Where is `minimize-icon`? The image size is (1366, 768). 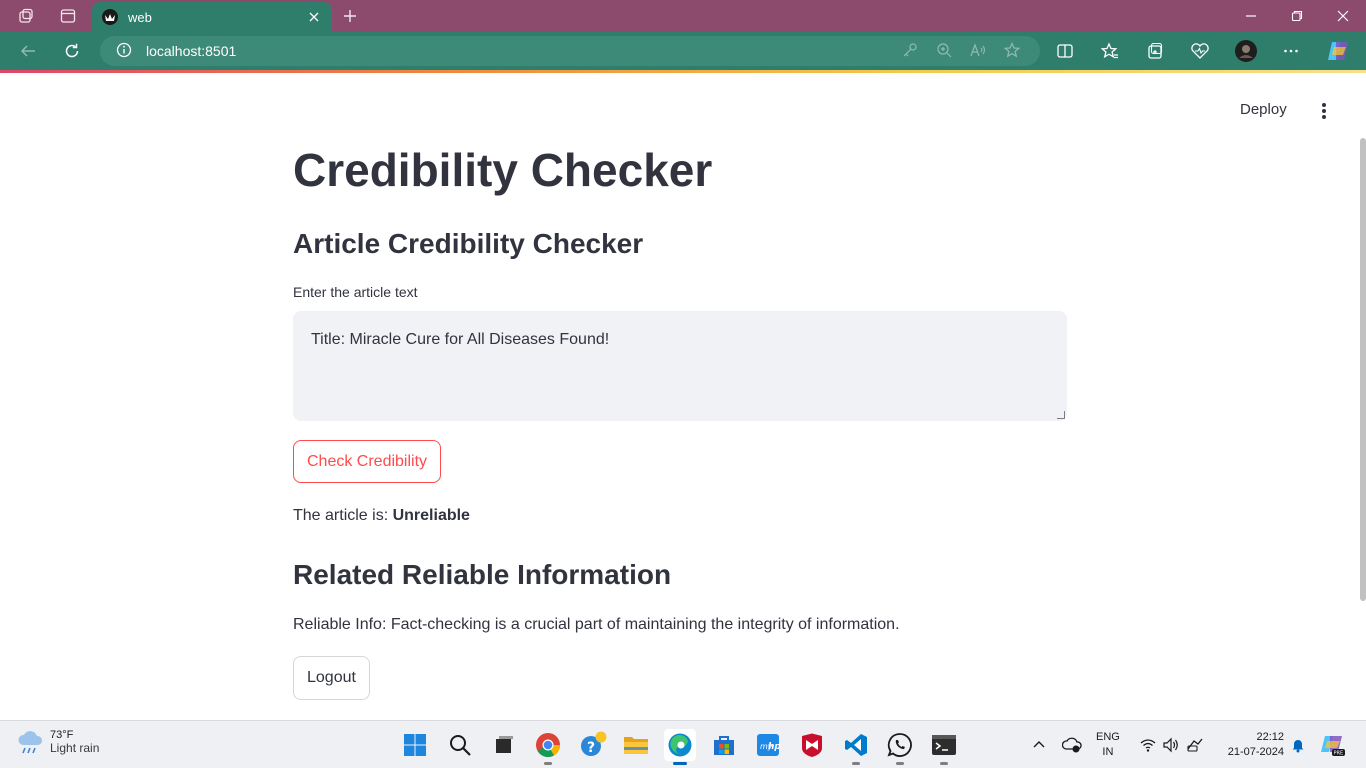 minimize-icon is located at coordinates (1251, 16).